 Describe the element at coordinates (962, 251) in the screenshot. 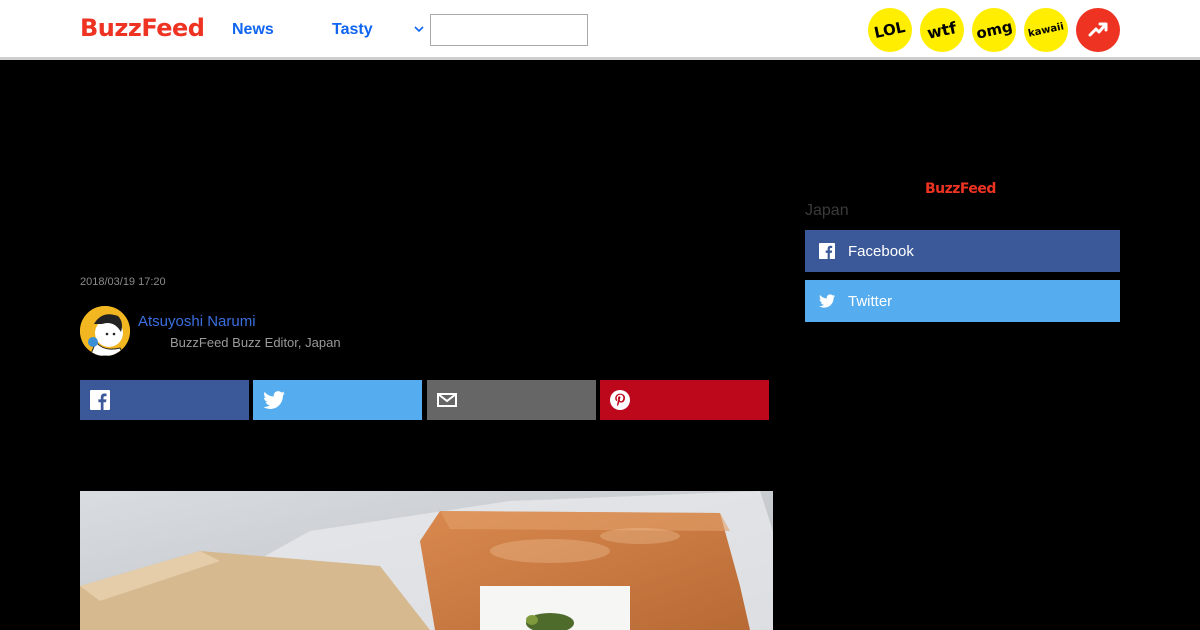

I see `follow-facebook-button: Facebook` at that location.